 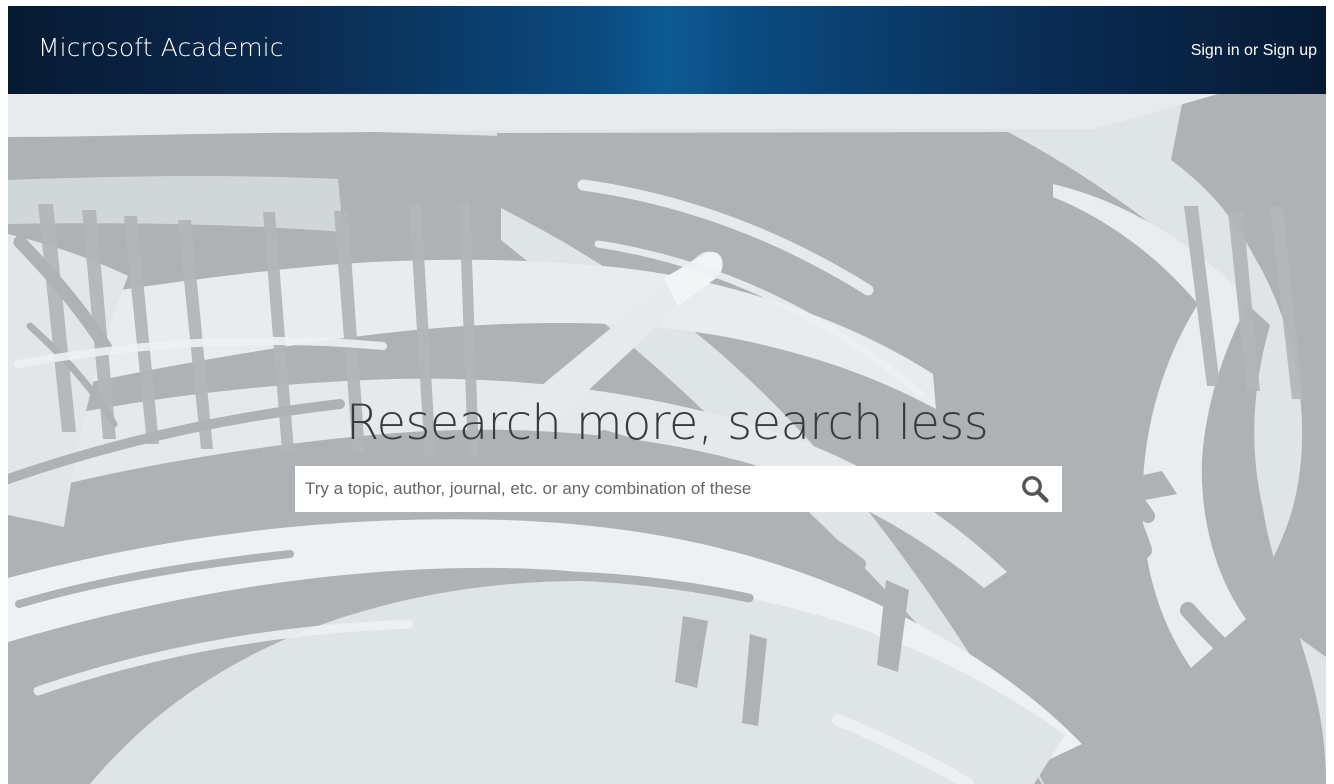 I want to click on microsoft-academic-logo: Microsoft Academic, so click(x=161, y=47).